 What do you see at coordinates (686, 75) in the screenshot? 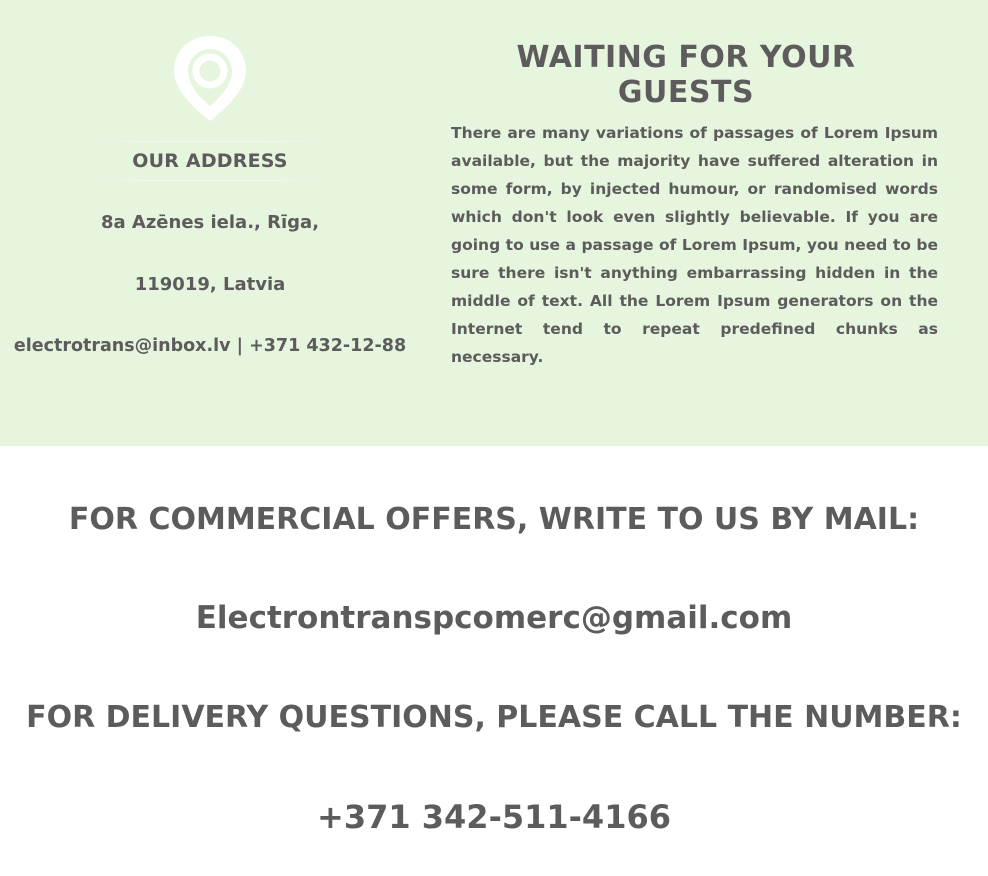
I see `guests-heading: WAITING FOR YOUR GUESTS` at bounding box center [686, 75].